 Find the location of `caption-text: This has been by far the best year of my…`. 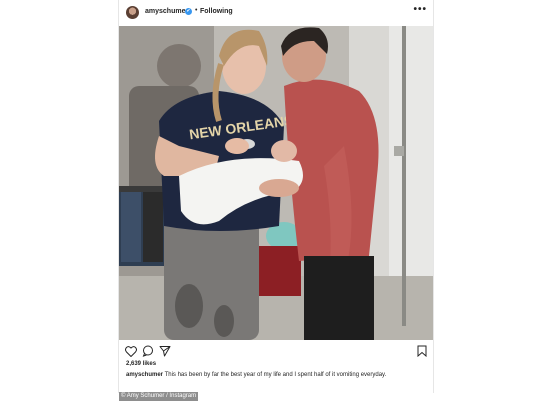

caption-text: This has been by far the best year of my… is located at coordinates (275, 375).